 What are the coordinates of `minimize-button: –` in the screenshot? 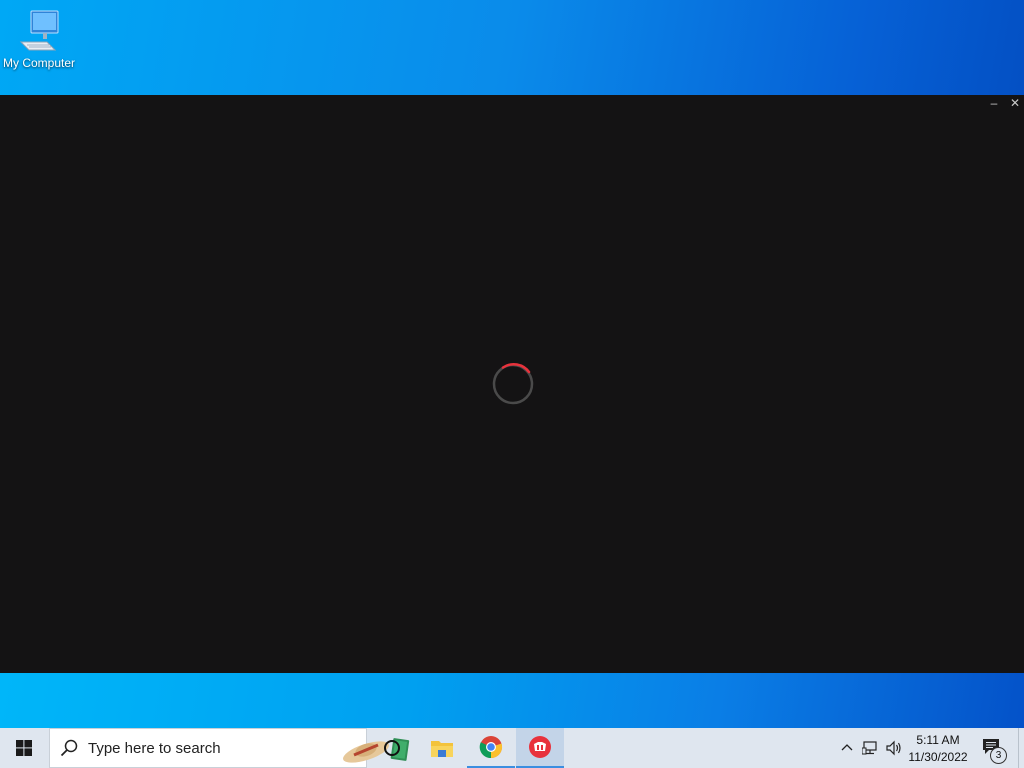 It's located at (994, 103).